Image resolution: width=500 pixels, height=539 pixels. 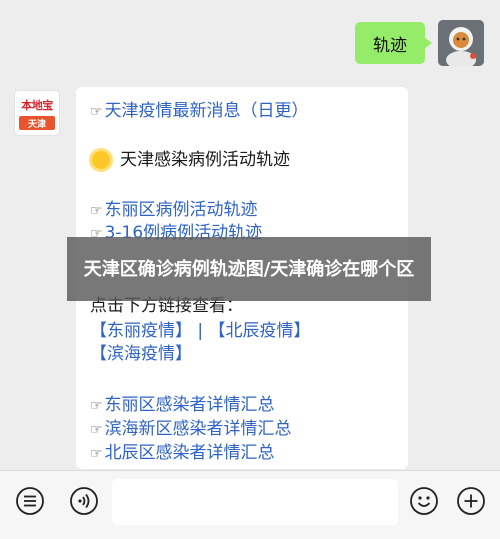 What do you see at coordinates (182, 405) in the screenshot?
I see `link-dongli-summary: ☞ 东丽区感染者详情汇总` at bounding box center [182, 405].